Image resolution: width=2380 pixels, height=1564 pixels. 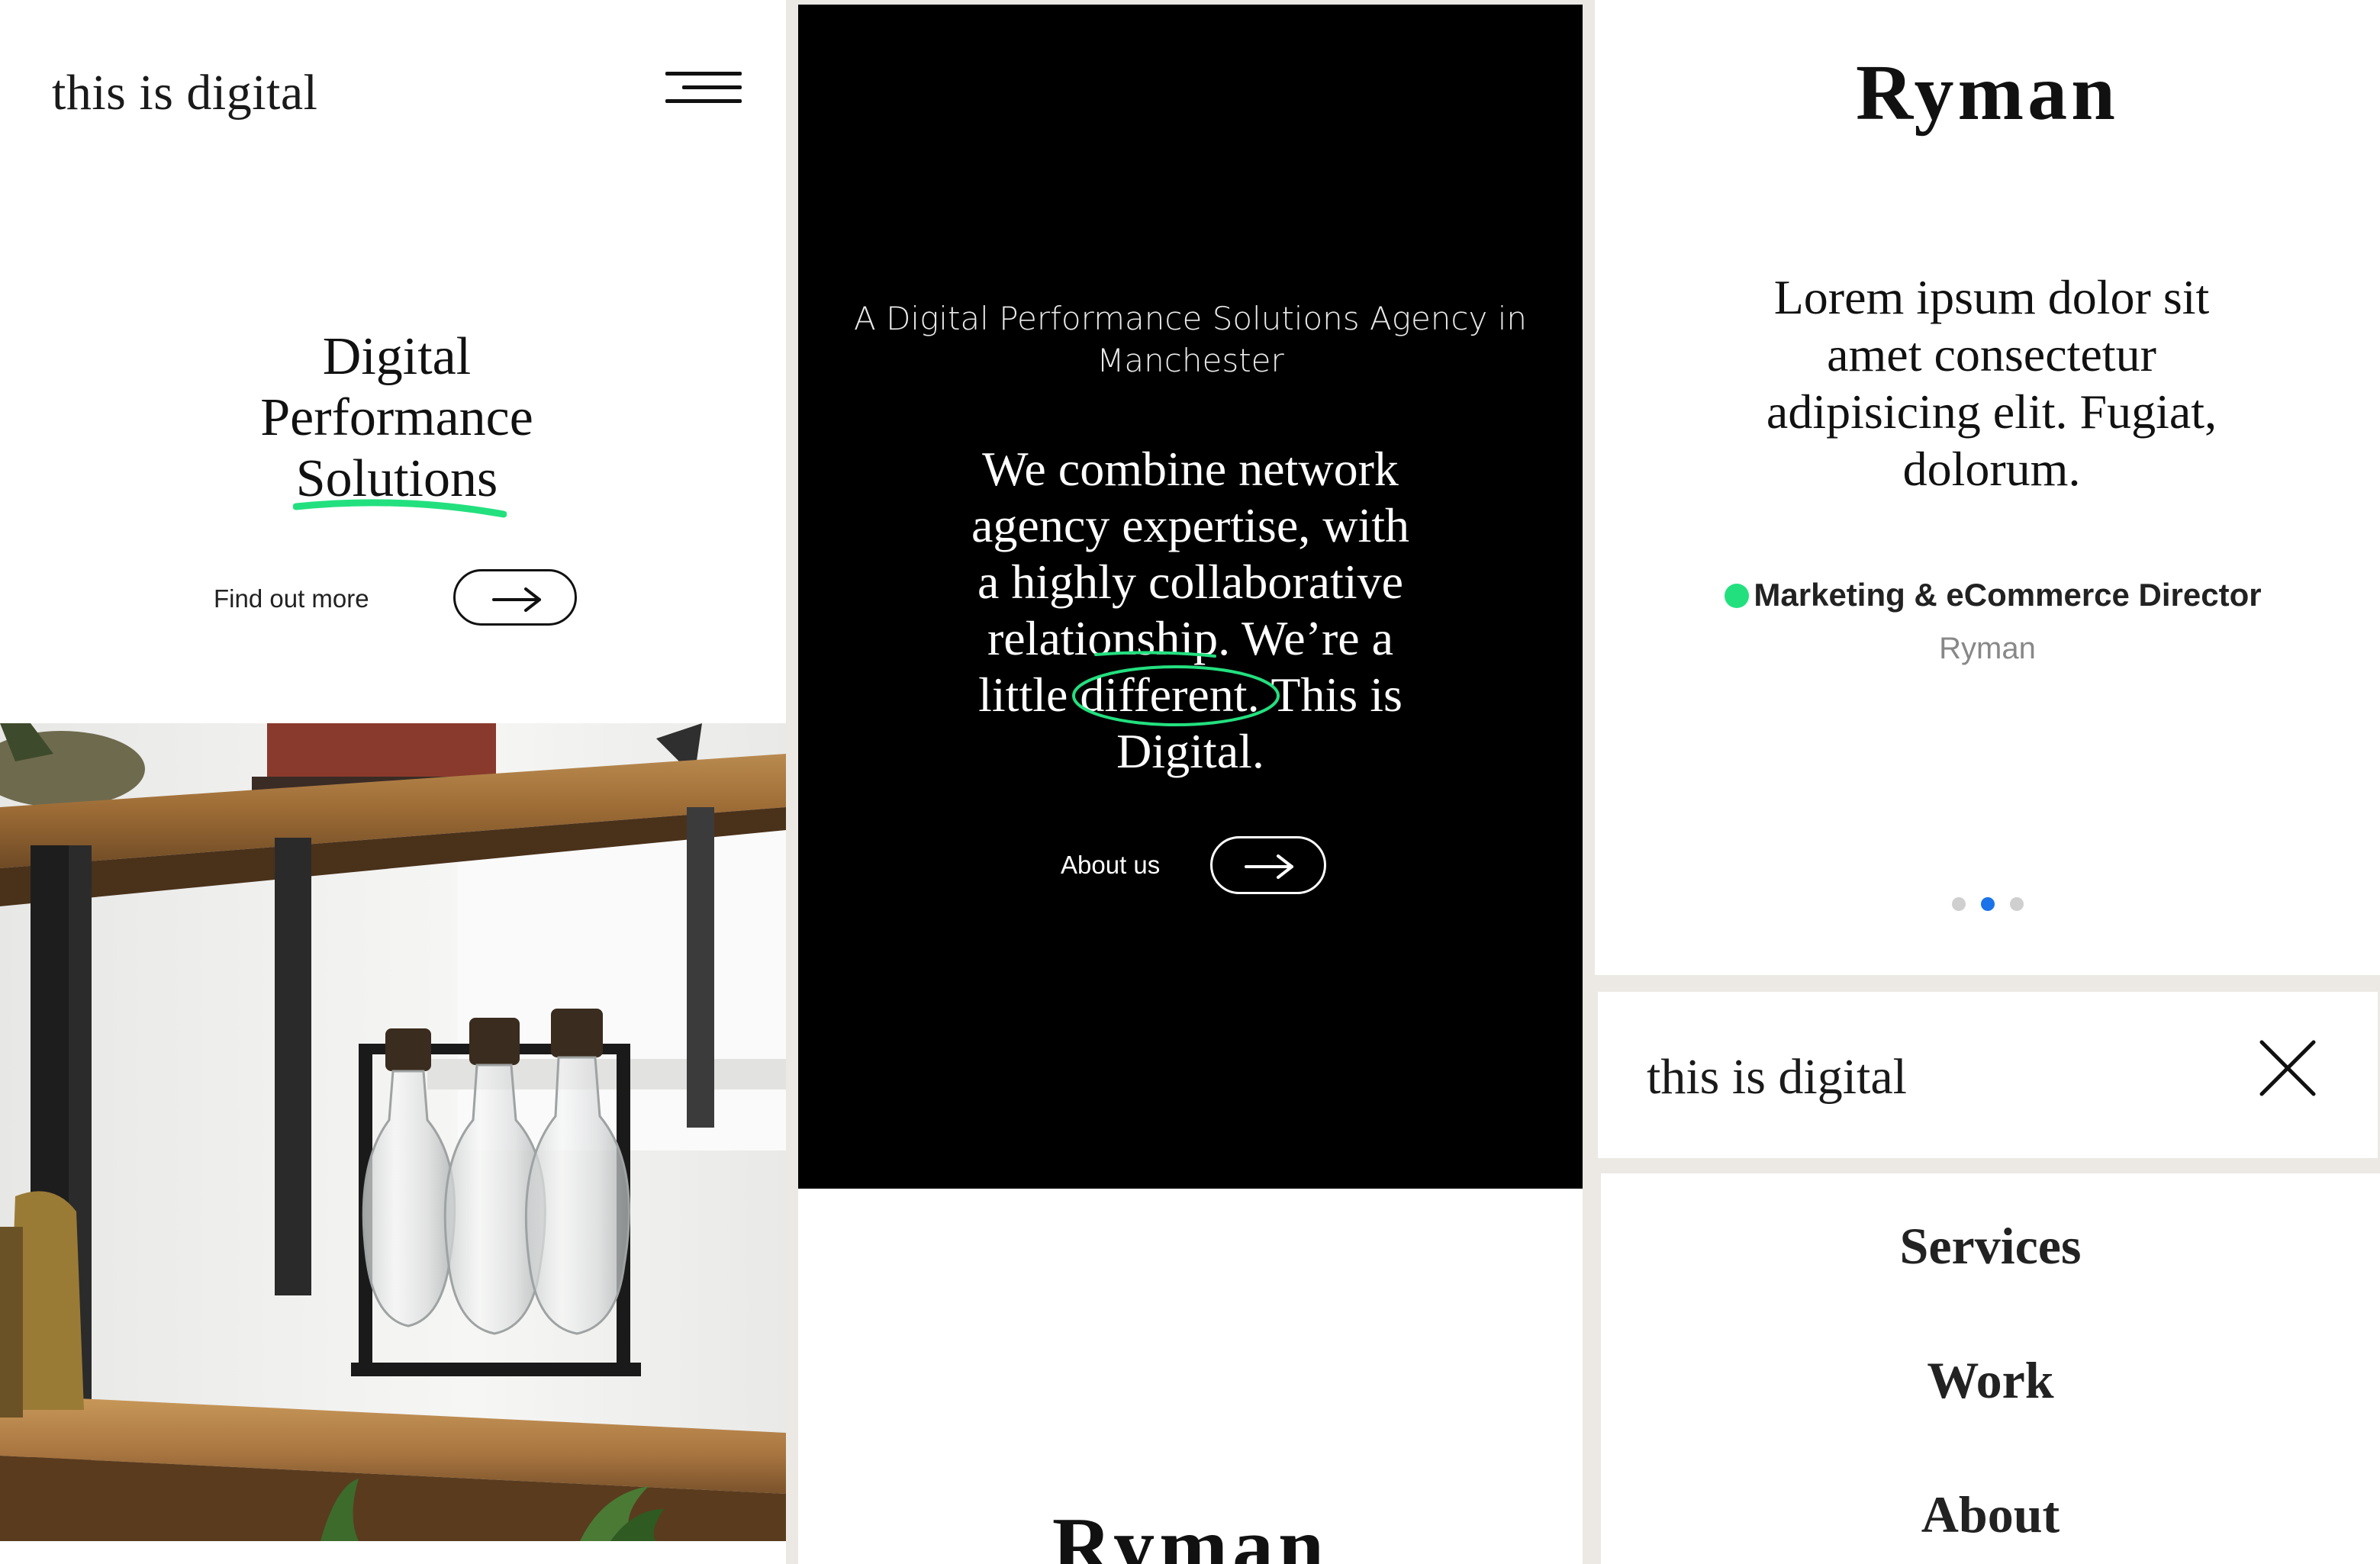 What do you see at coordinates (1110, 865) in the screenshot?
I see `about-us-link: About us` at bounding box center [1110, 865].